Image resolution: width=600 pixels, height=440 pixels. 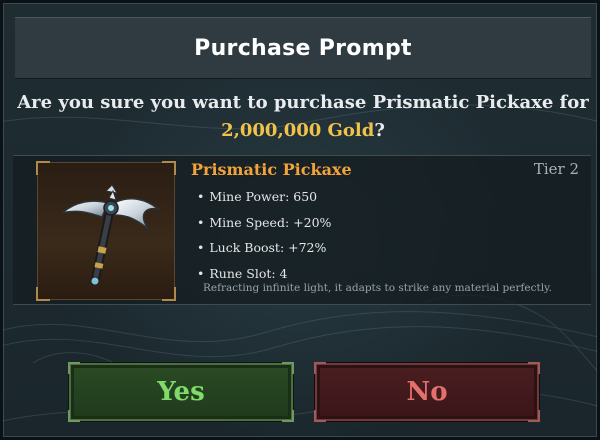 I want to click on price-text: 2,000,000 Gold, so click(x=298, y=130).